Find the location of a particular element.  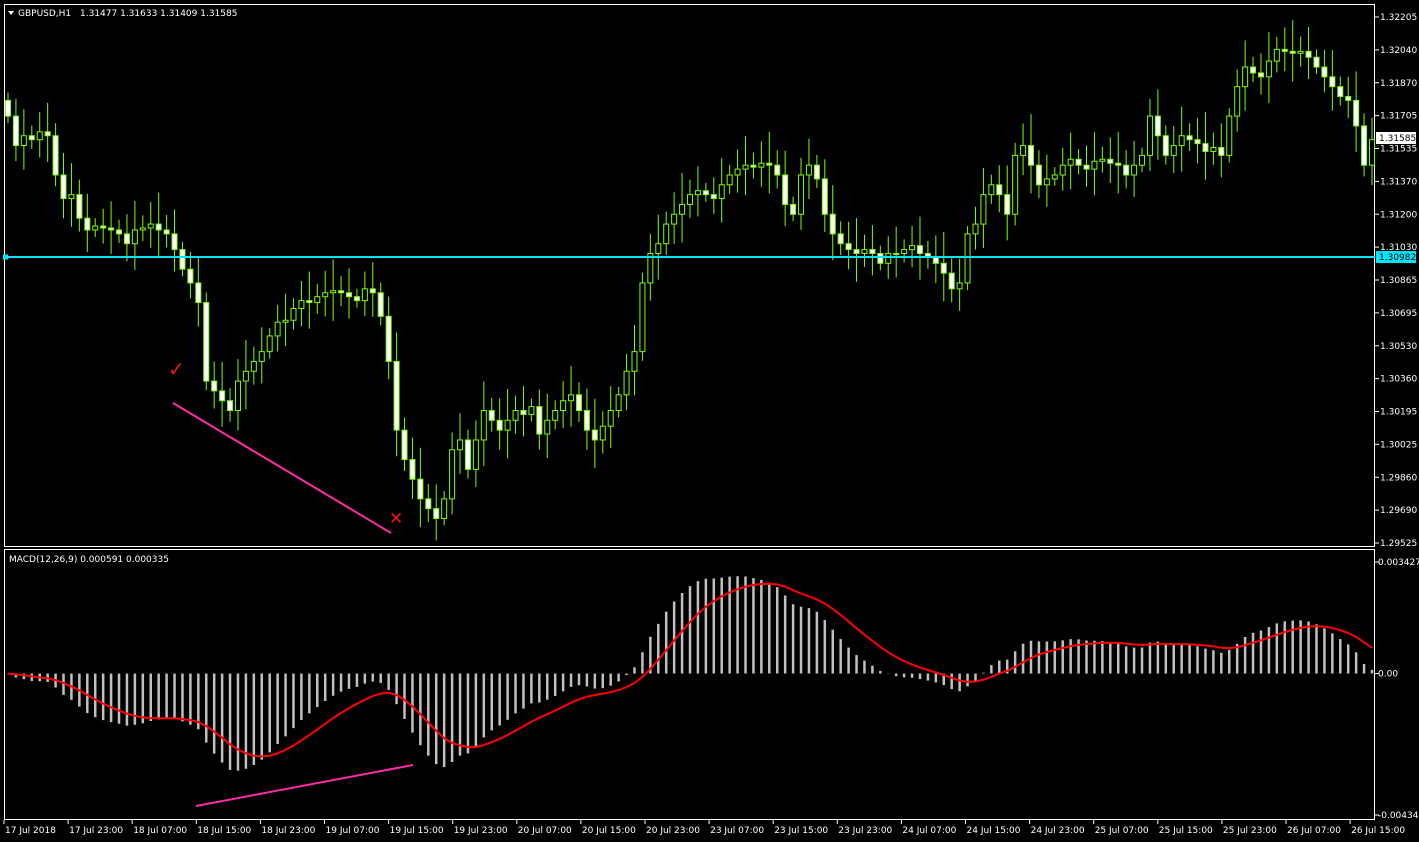

check-mark-icon: ✓ is located at coordinates (176, 369).